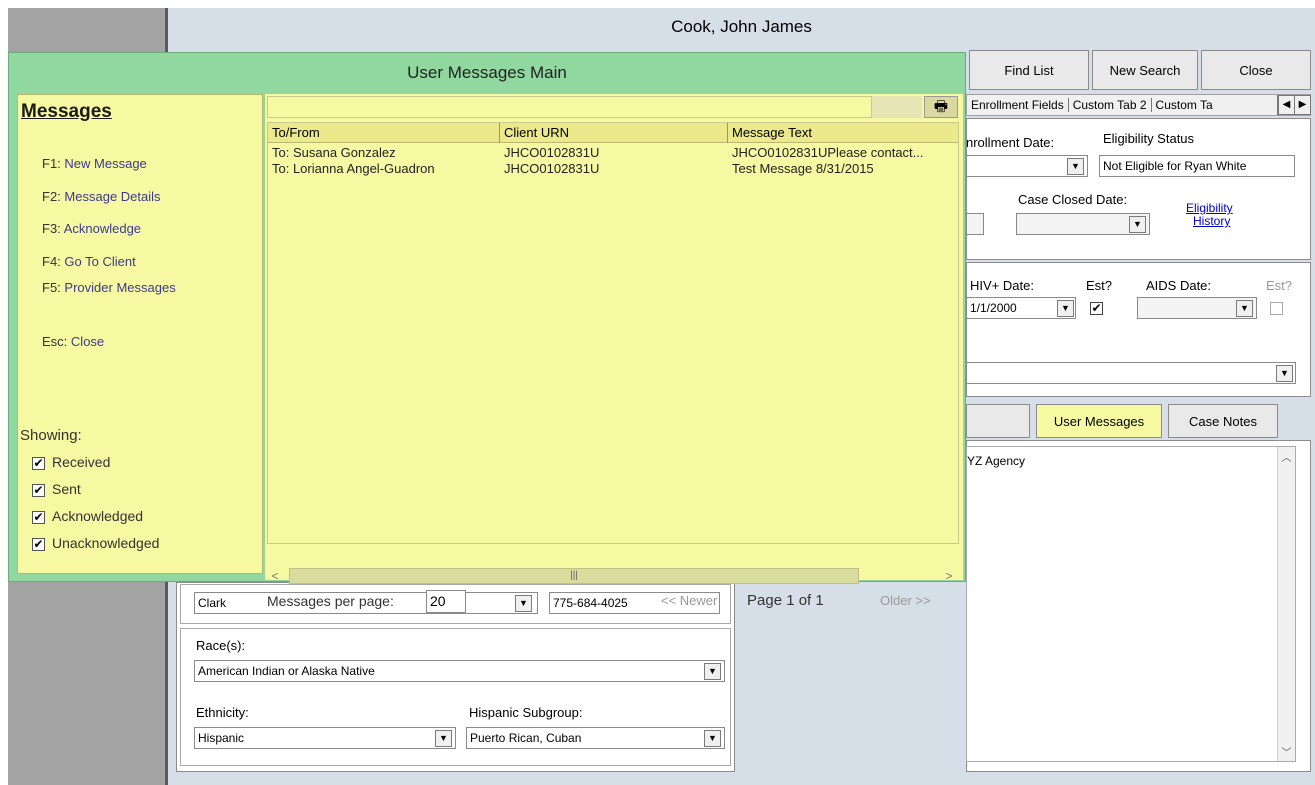  What do you see at coordinates (1244, 308) in the screenshot?
I see `aids-date-dropdown-icon: ▼` at bounding box center [1244, 308].